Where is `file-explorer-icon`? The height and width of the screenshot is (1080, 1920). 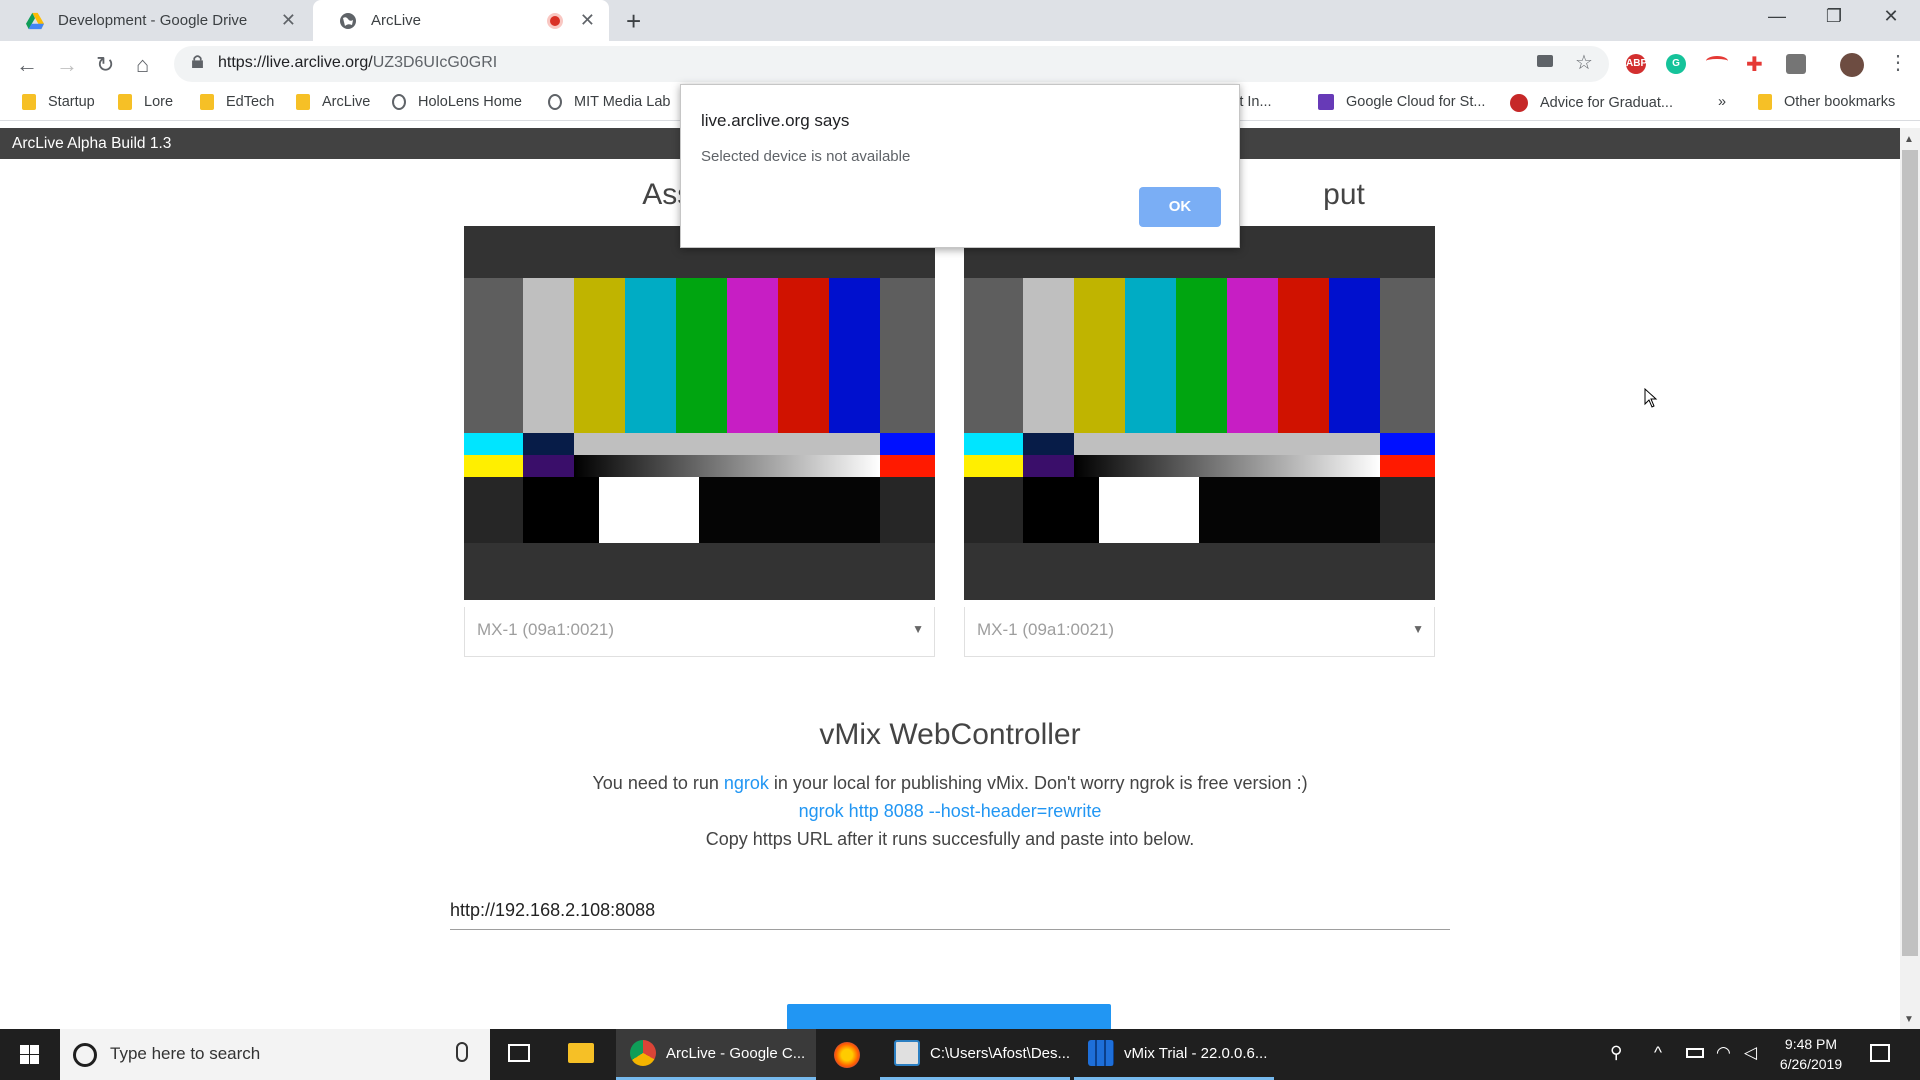 file-explorer-icon is located at coordinates (581, 1053).